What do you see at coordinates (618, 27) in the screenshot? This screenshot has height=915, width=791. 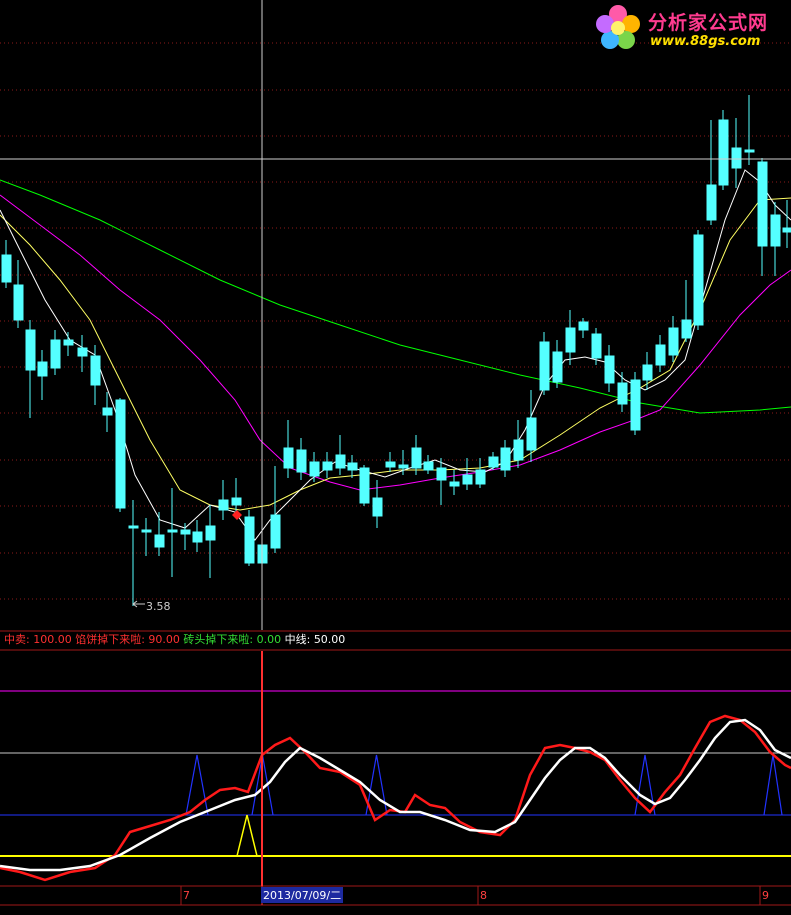 I see `flower-logo-icon` at bounding box center [618, 27].